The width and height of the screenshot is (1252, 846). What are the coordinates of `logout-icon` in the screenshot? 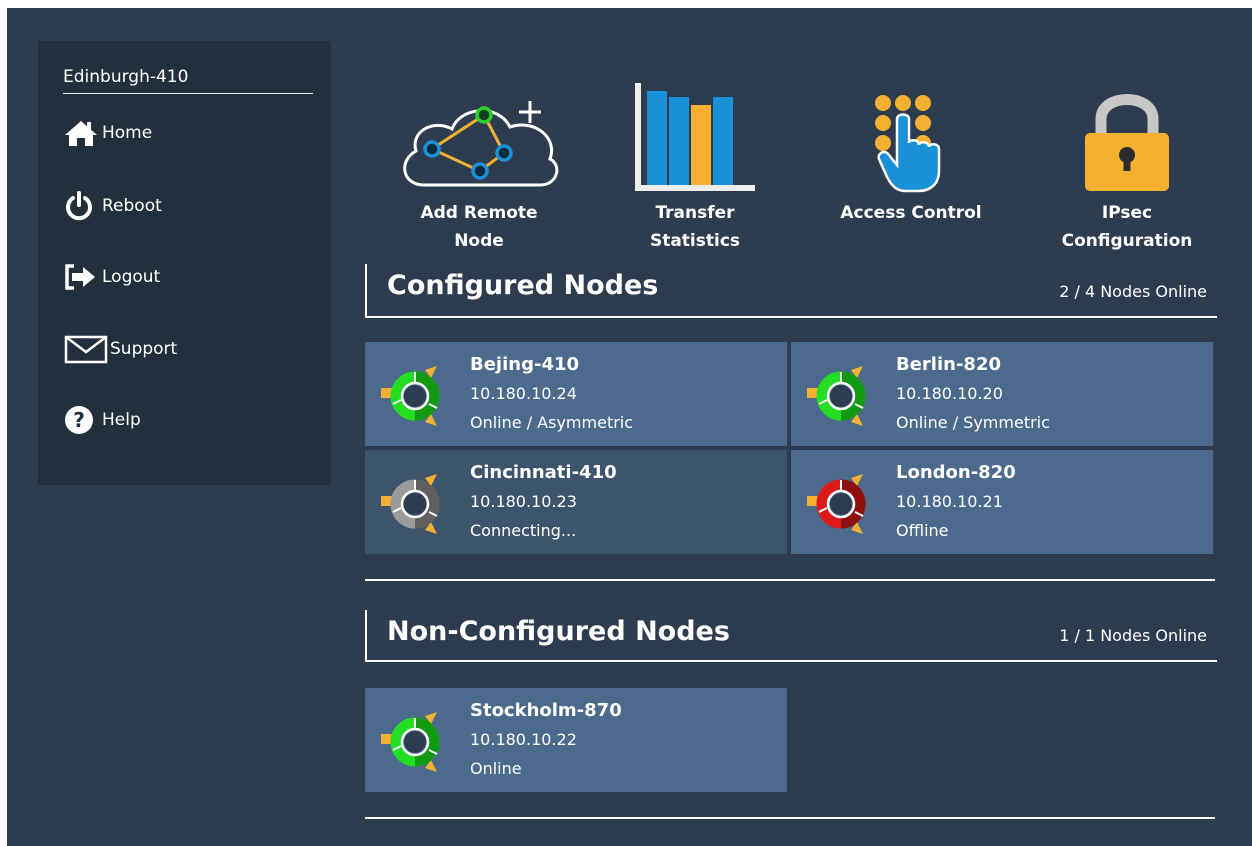 It's located at (83, 277).